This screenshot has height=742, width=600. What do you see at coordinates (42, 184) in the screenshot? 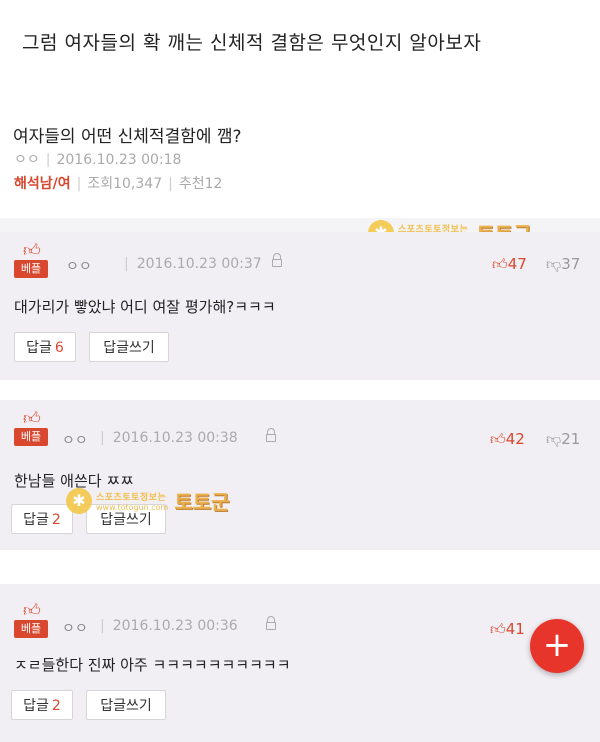
I see `post-category: 해석남/여` at bounding box center [42, 184].